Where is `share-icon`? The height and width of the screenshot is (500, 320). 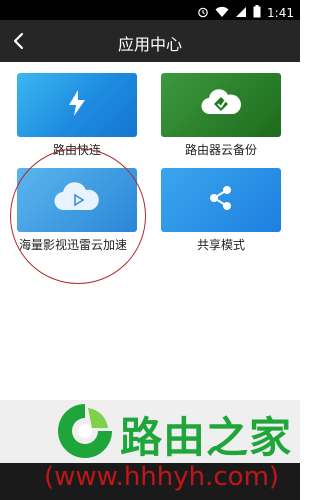 share-icon is located at coordinates (221, 200).